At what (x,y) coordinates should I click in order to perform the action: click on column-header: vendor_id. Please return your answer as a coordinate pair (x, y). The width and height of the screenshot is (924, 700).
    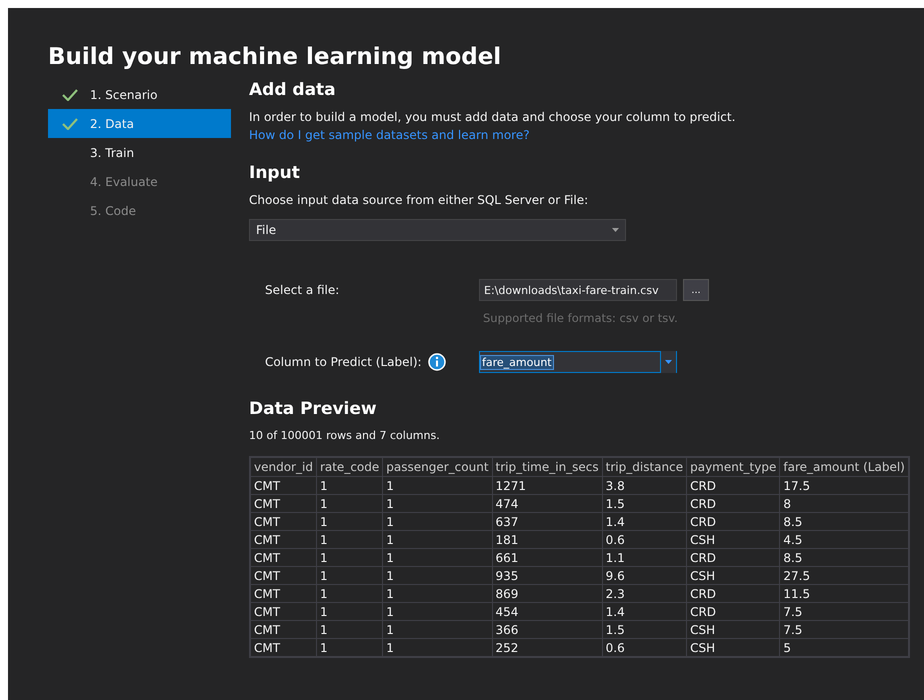
    Looking at the image, I should click on (283, 466).